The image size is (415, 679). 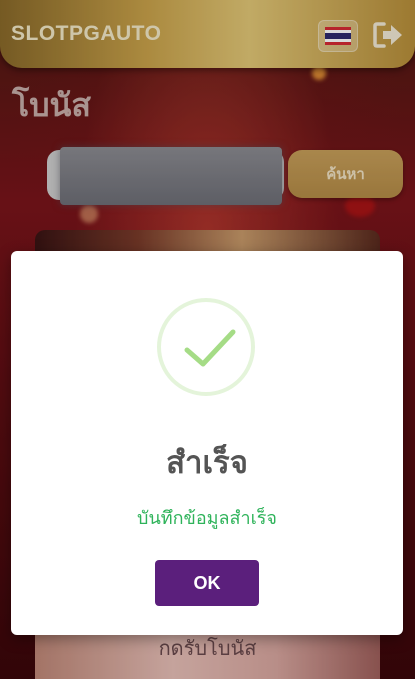 What do you see at coordinates (210, 348) in the screenshot?
I see `success-check-icon` at bounding box center [210, 348].